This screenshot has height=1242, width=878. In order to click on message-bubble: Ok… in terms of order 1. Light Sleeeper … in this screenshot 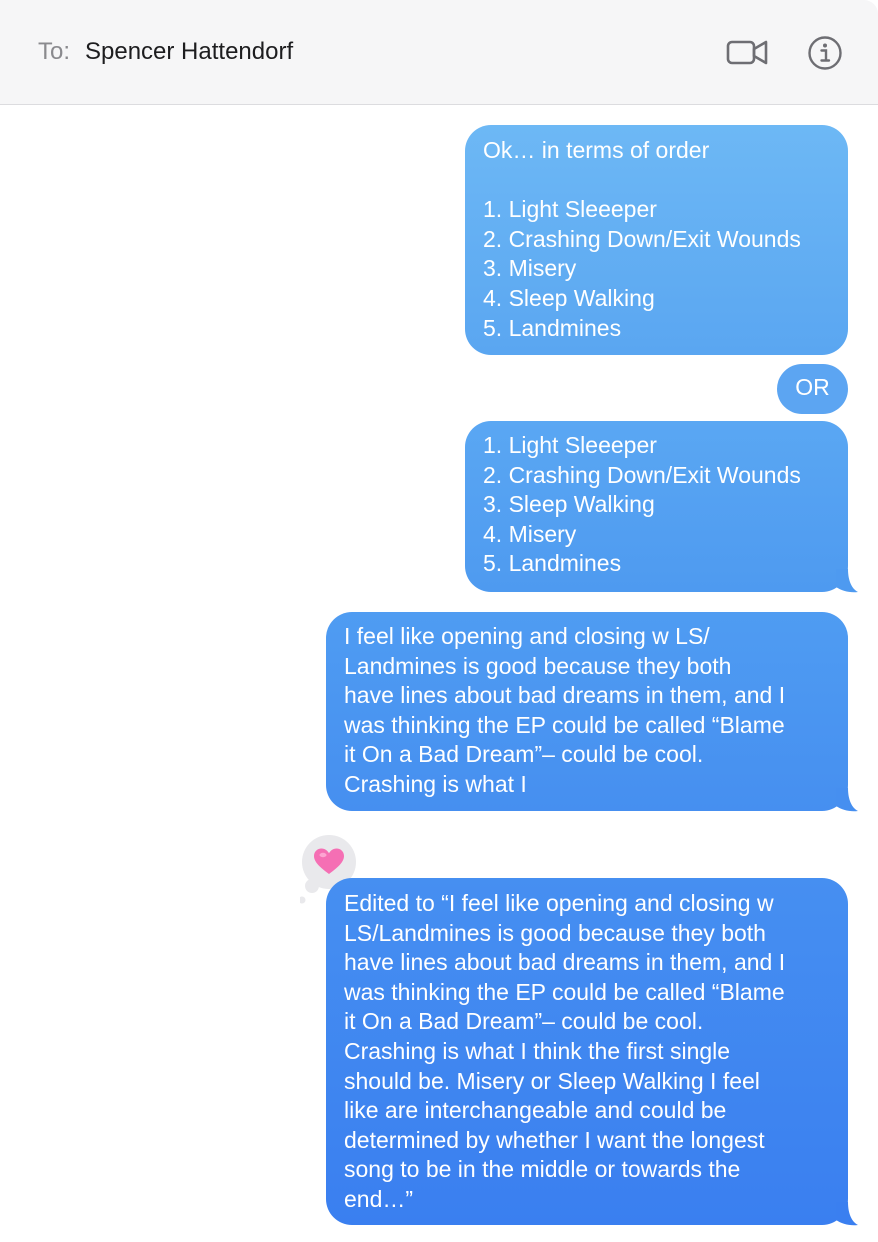, I will do `click(656, 240)`.